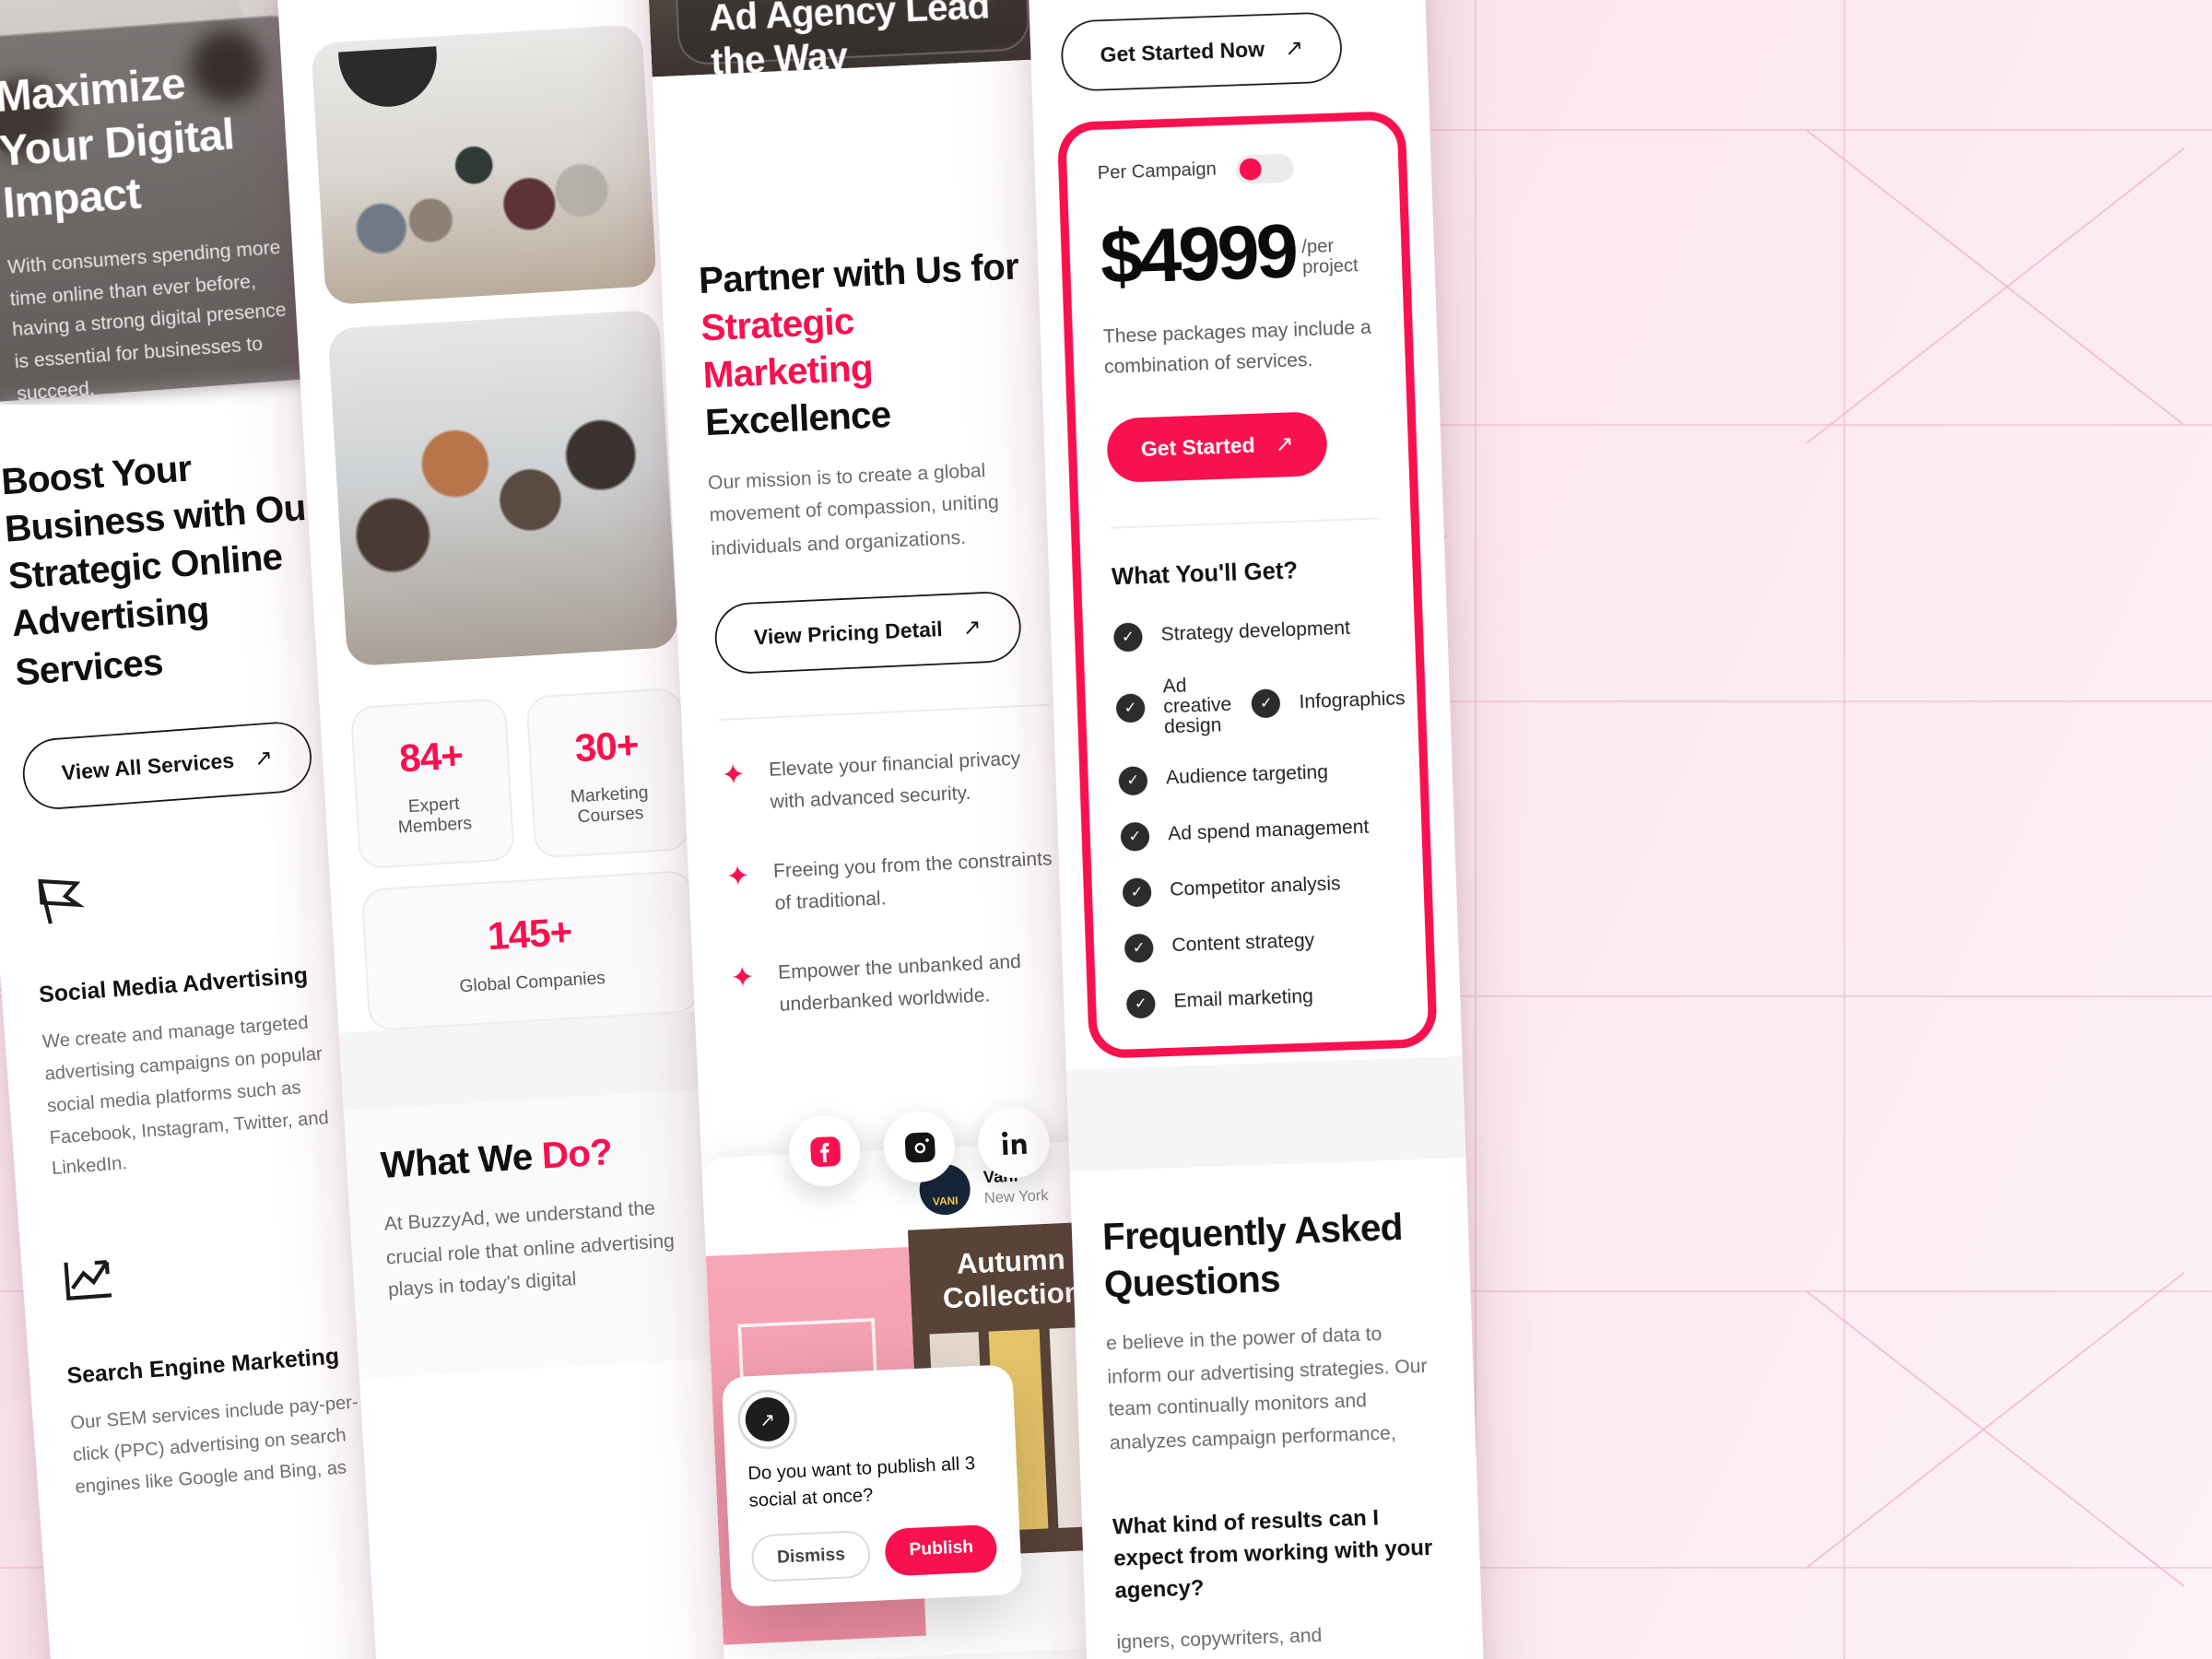 The width and height of the screenshot is (2212, 1659). Describe the element at coordinates (1205, 573) in the screenshot. I see `features-heading: What You'll Get?` at that location.